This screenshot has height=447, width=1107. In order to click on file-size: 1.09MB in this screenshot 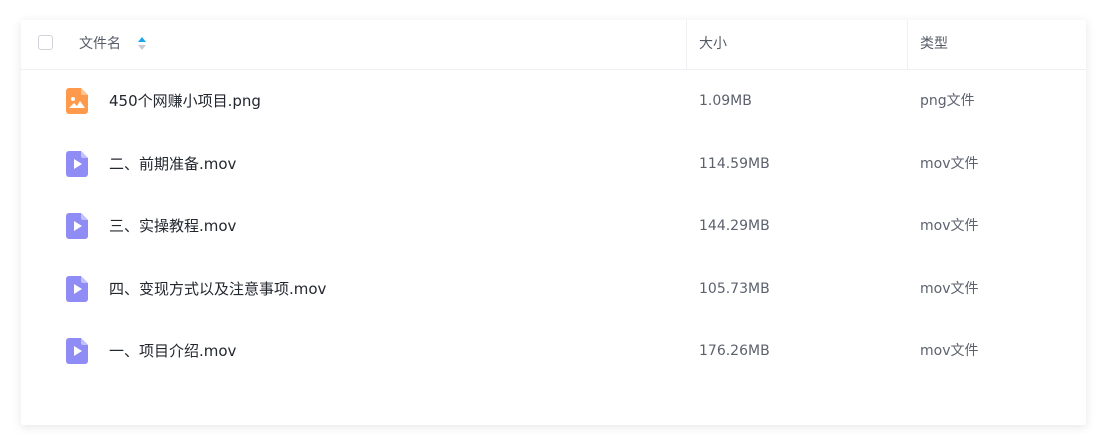, I will do `click(725, 101)`.